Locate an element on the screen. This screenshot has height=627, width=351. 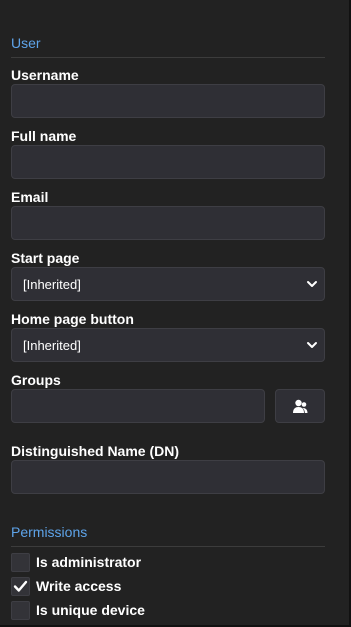
checkmark-icon is located at coordinates (20, 586).